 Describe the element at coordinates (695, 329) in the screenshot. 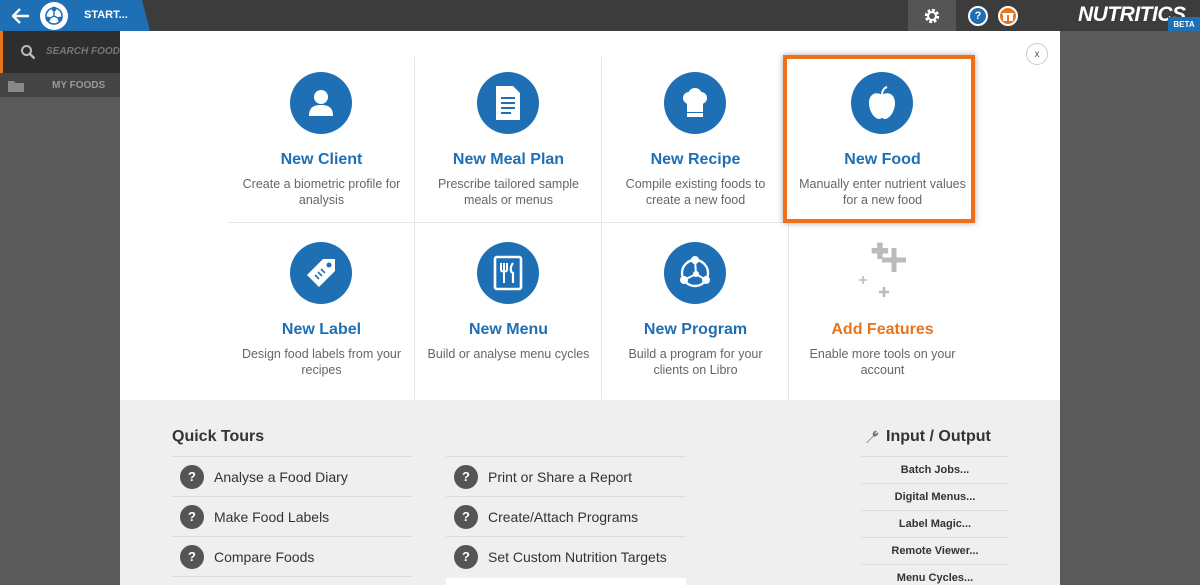

I see `tile-title: New Program` at that location.